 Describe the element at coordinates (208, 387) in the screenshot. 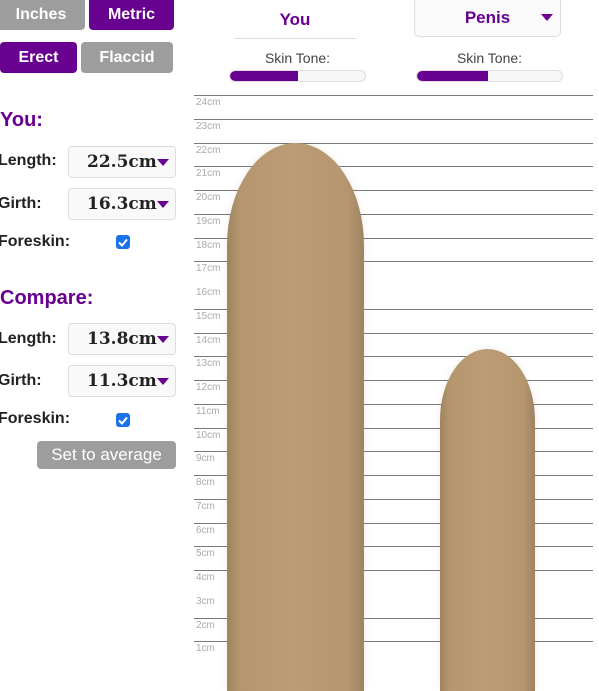

I see `y-tick-label: 12cm` at that location.